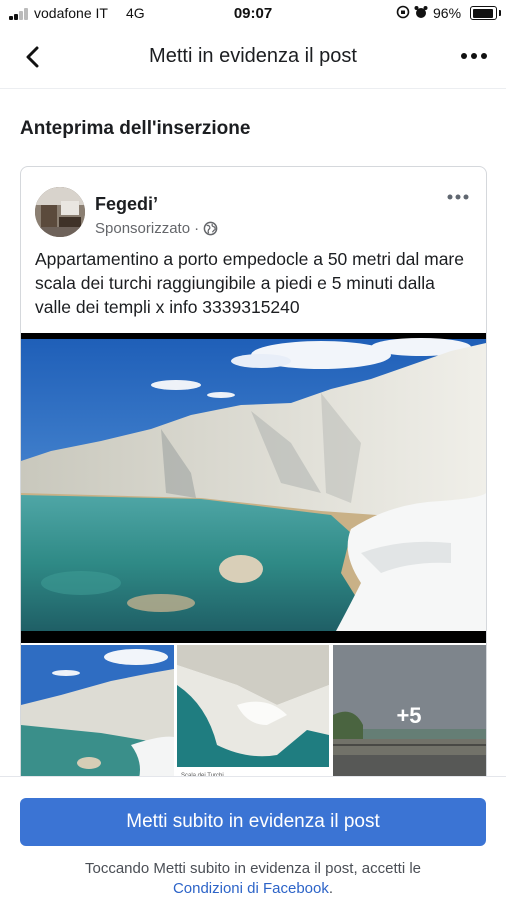  I want to click on nav-bar: Metti in evidenza il post, so click(253, 59).